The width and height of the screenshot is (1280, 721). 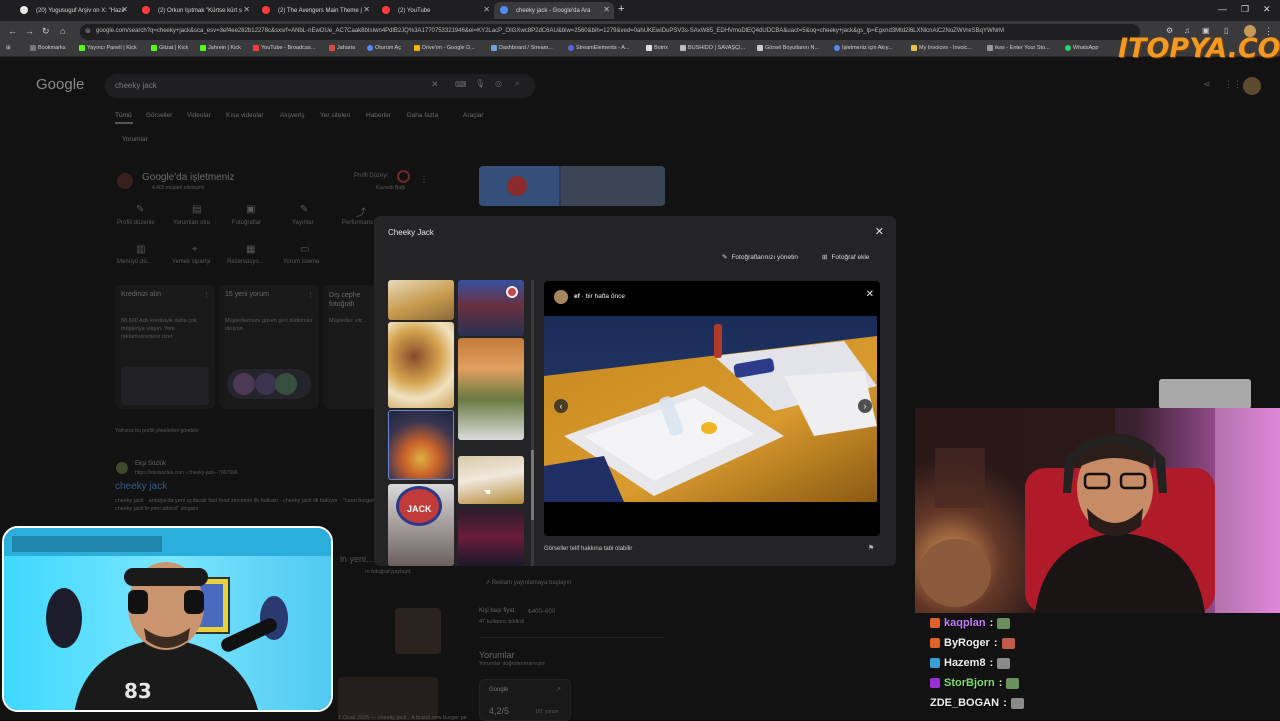 I want to click on manage-photos-button: ✎ Fotoğraflarınızı yönetin, so click(x=760, y=257).